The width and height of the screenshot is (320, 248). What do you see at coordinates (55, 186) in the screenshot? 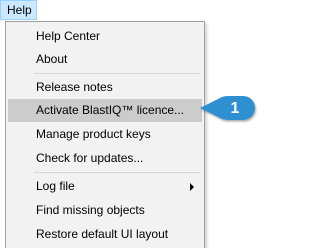
I see `menu-item-label: Log file` at bounding box center [55, 186].